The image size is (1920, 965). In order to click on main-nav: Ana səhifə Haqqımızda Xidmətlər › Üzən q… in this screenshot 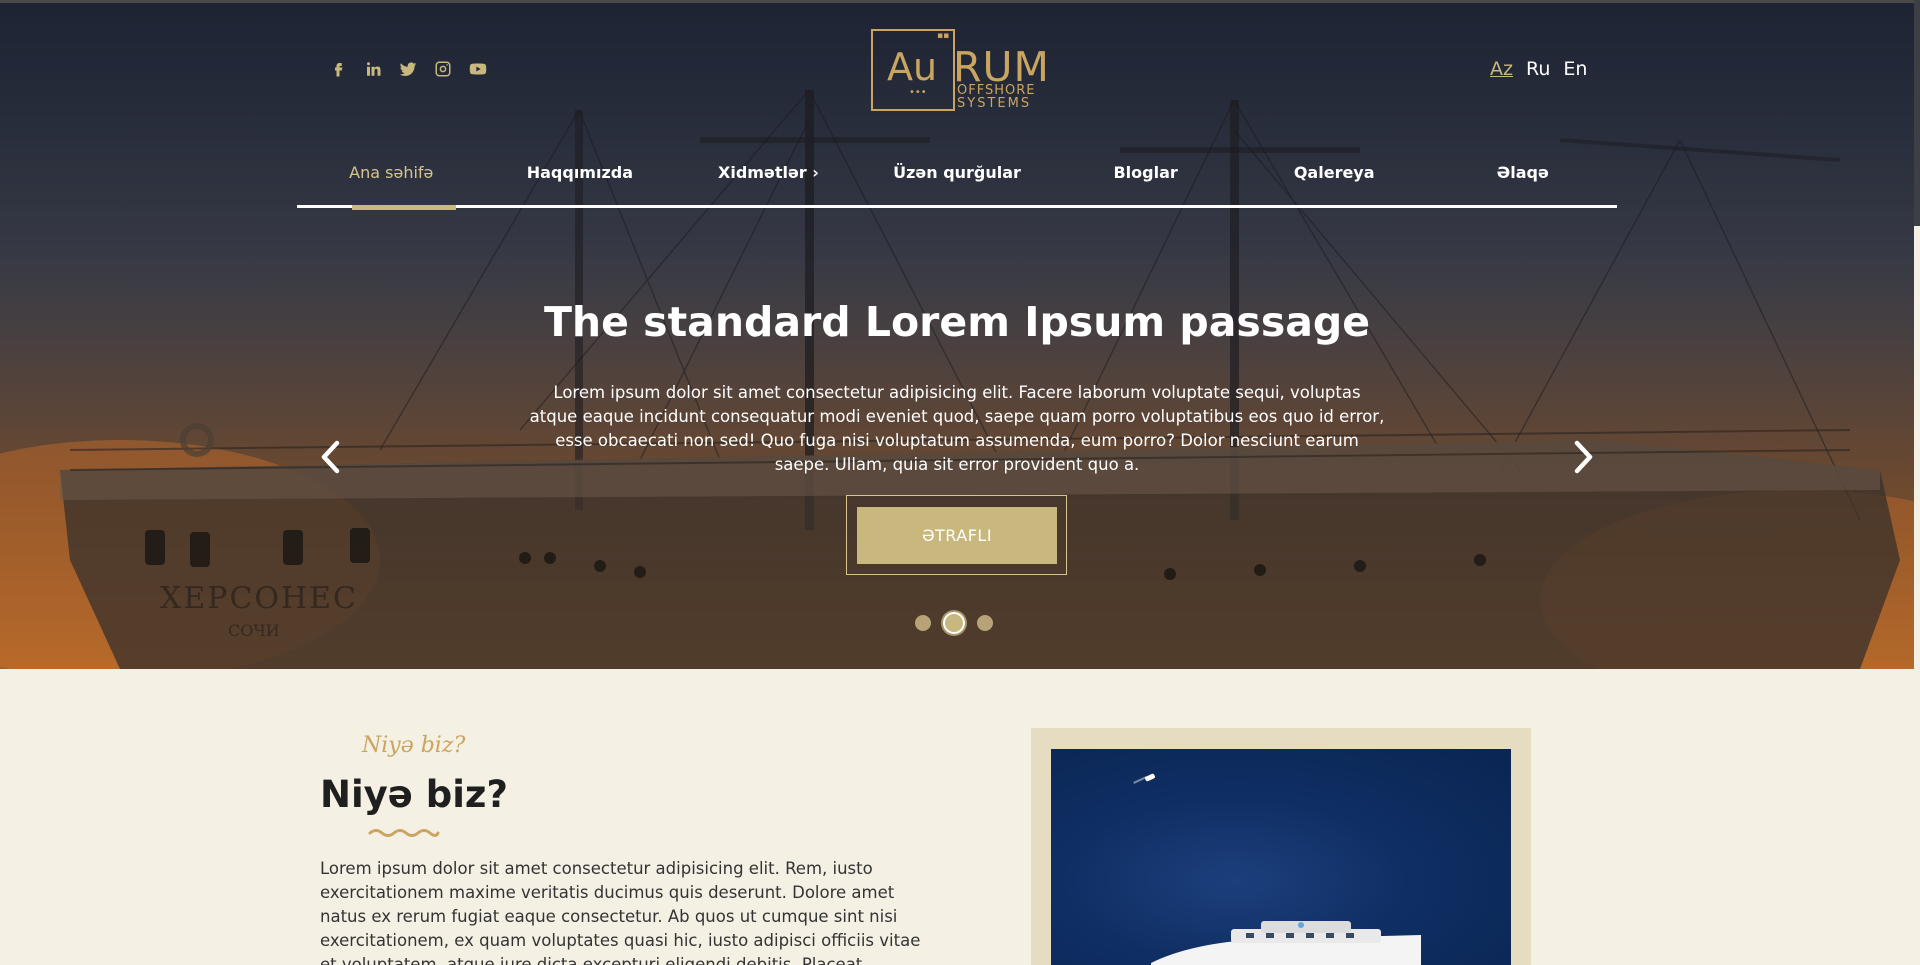, I will do `click(957, 185)`.